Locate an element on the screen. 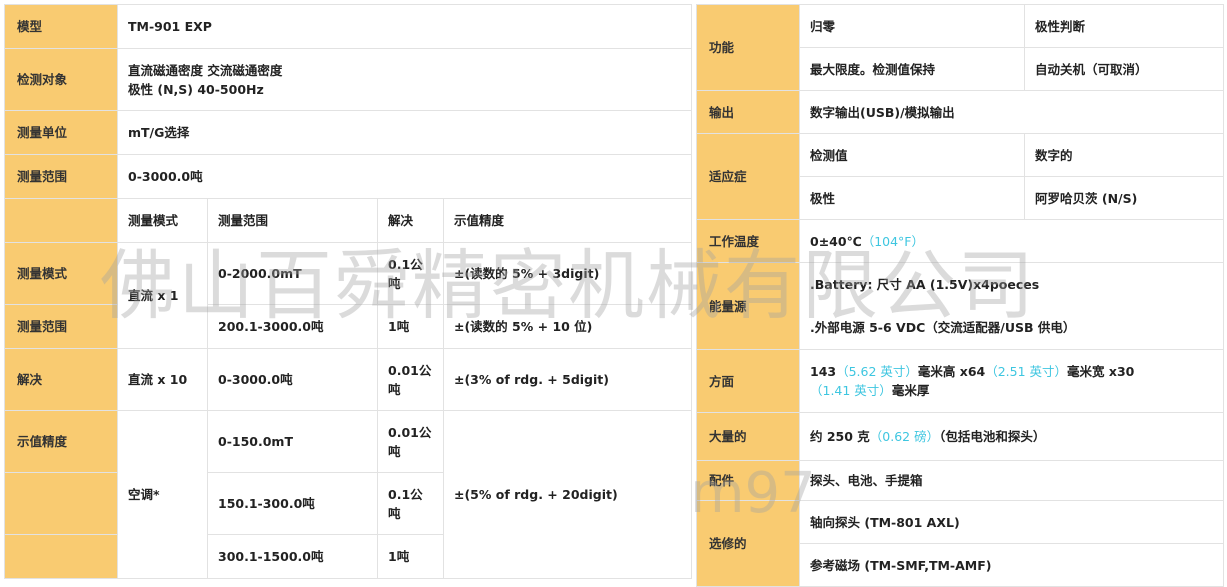 Image resolution: width=1227 pixels, height=587 pixels. power-line2: .外部电源 5-6 VDC（交流适配器/USB 供电） is located at coordinates (943, 327).